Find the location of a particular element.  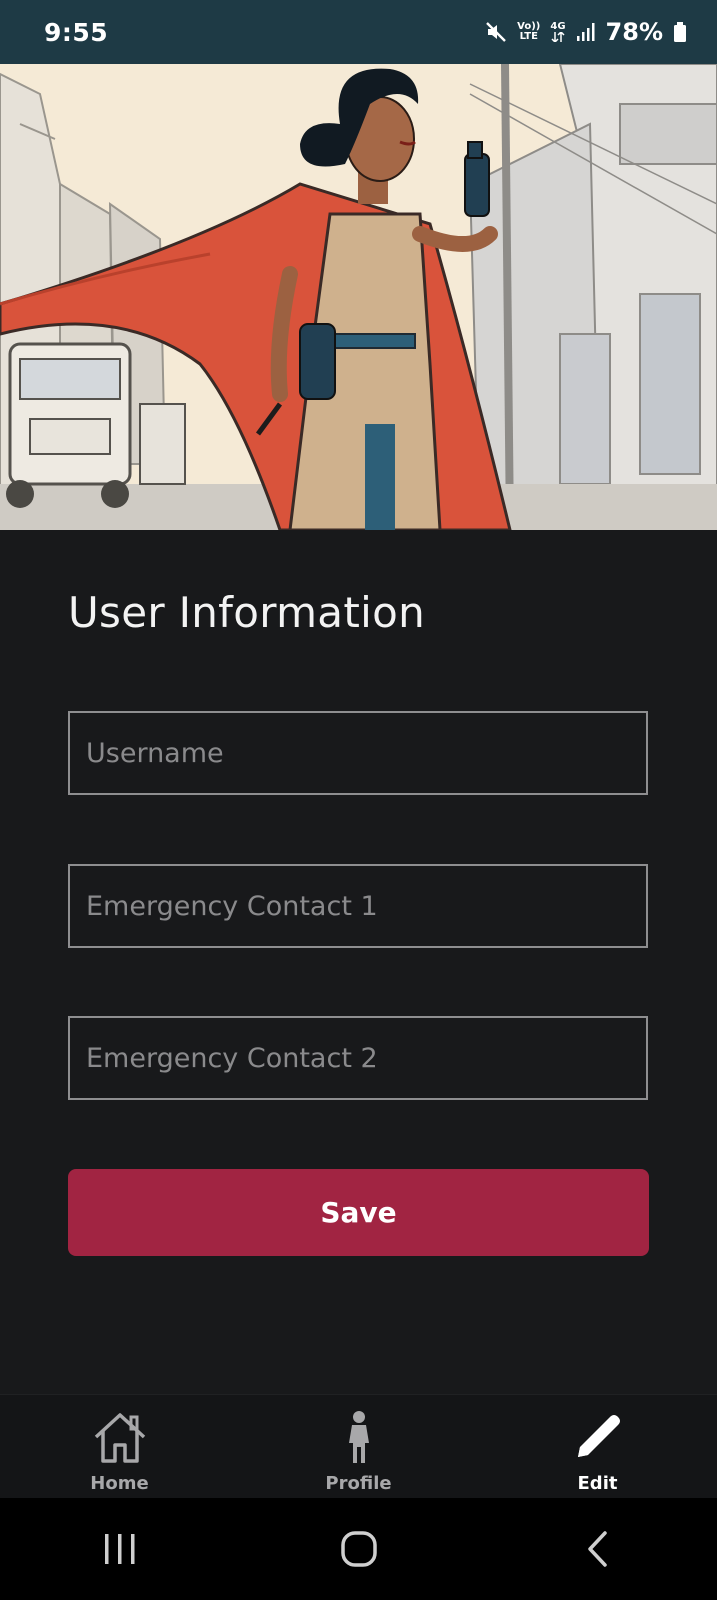

nav-item-edit: Edit is located at coordinates (597, 1447).